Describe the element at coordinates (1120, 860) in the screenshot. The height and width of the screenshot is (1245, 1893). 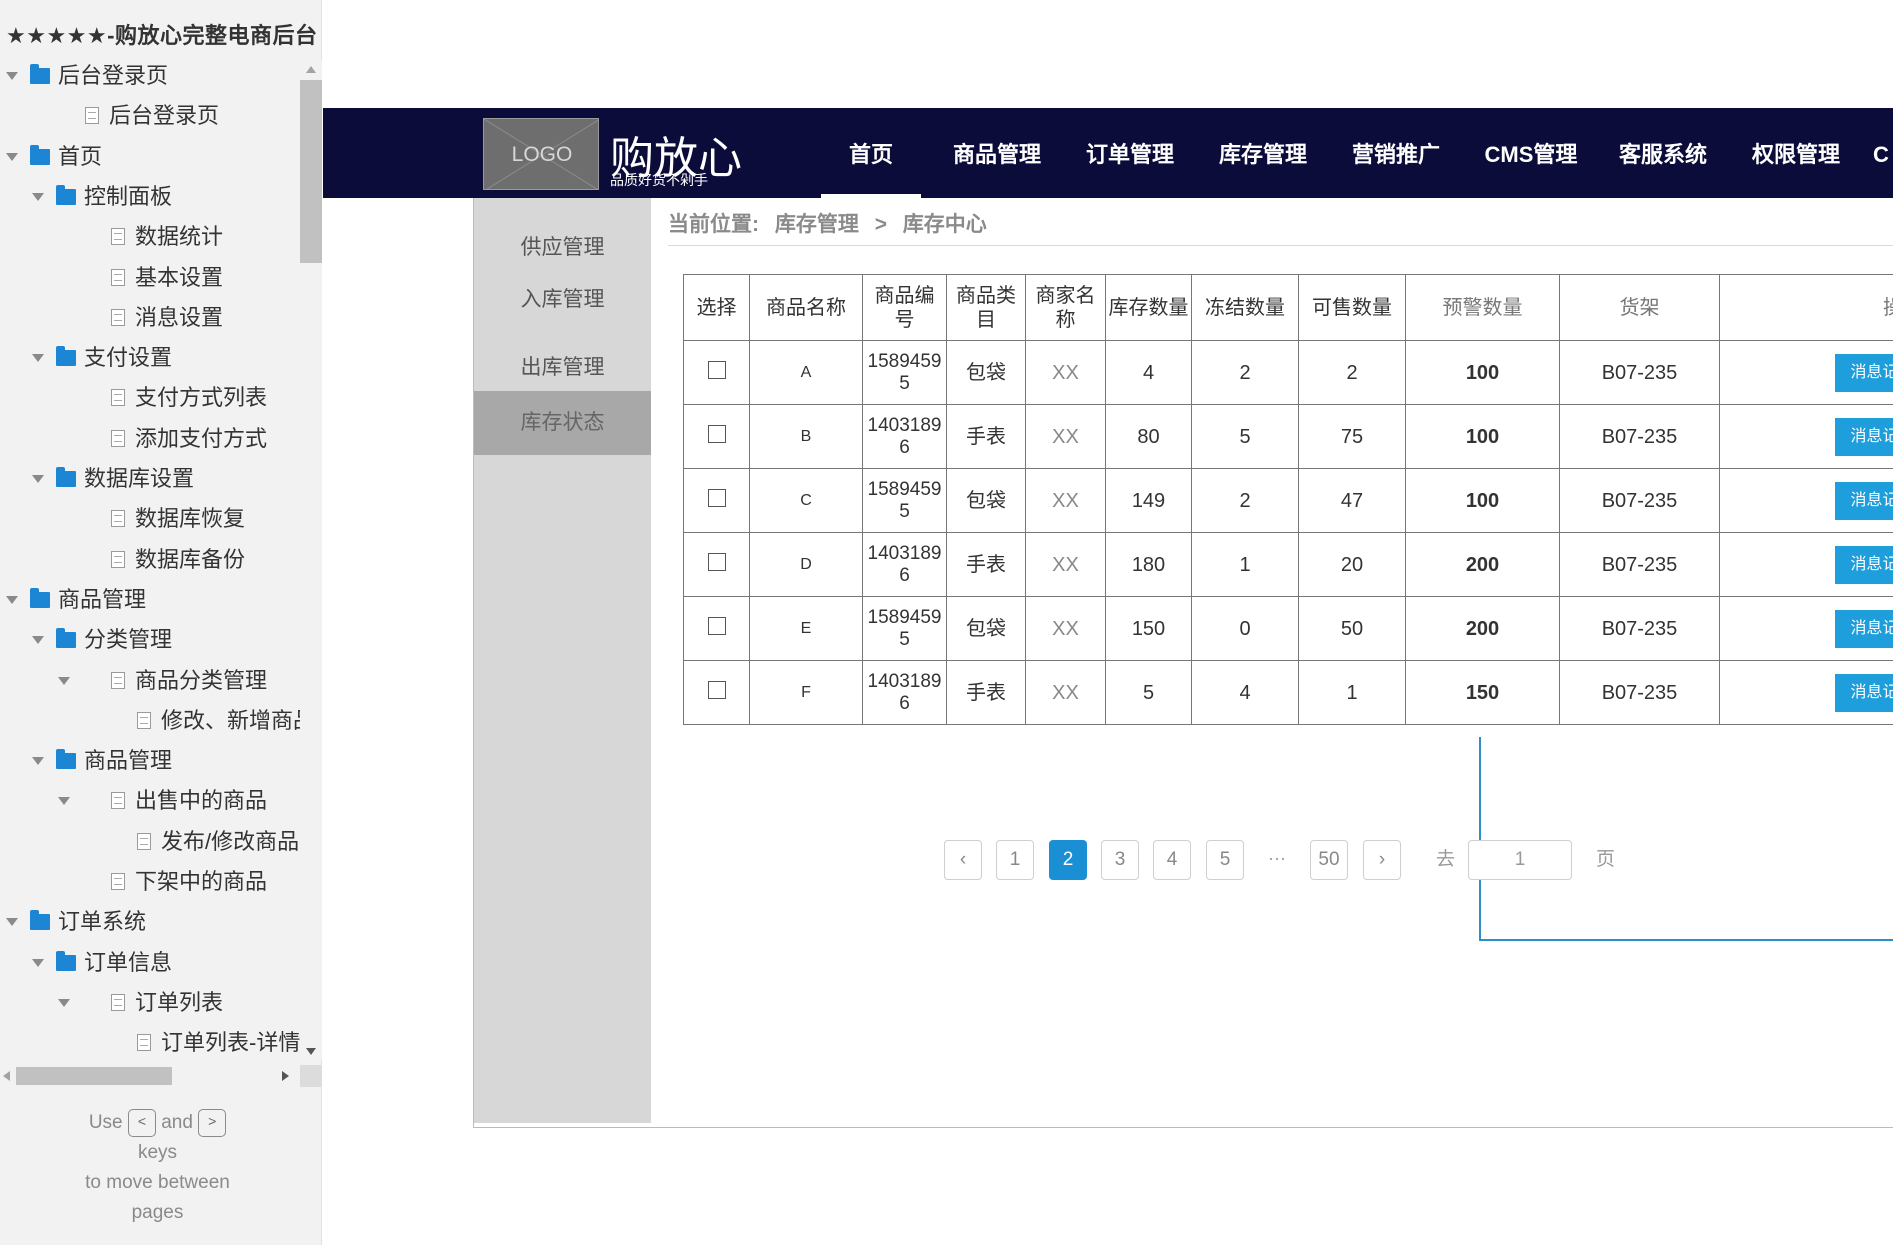
I see `page-button: 3` at that location.